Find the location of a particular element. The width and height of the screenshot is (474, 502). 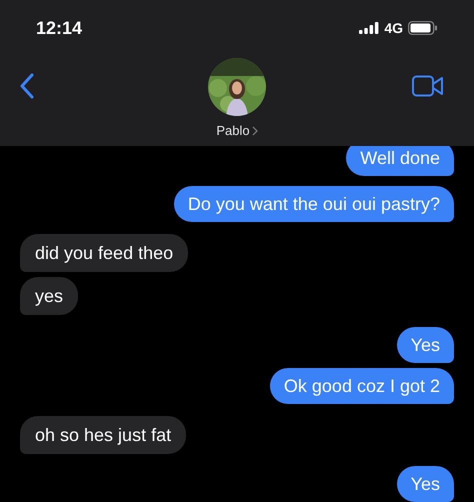

sent-message: Ok good coz I got 2 is located at coordinates (362, 386).